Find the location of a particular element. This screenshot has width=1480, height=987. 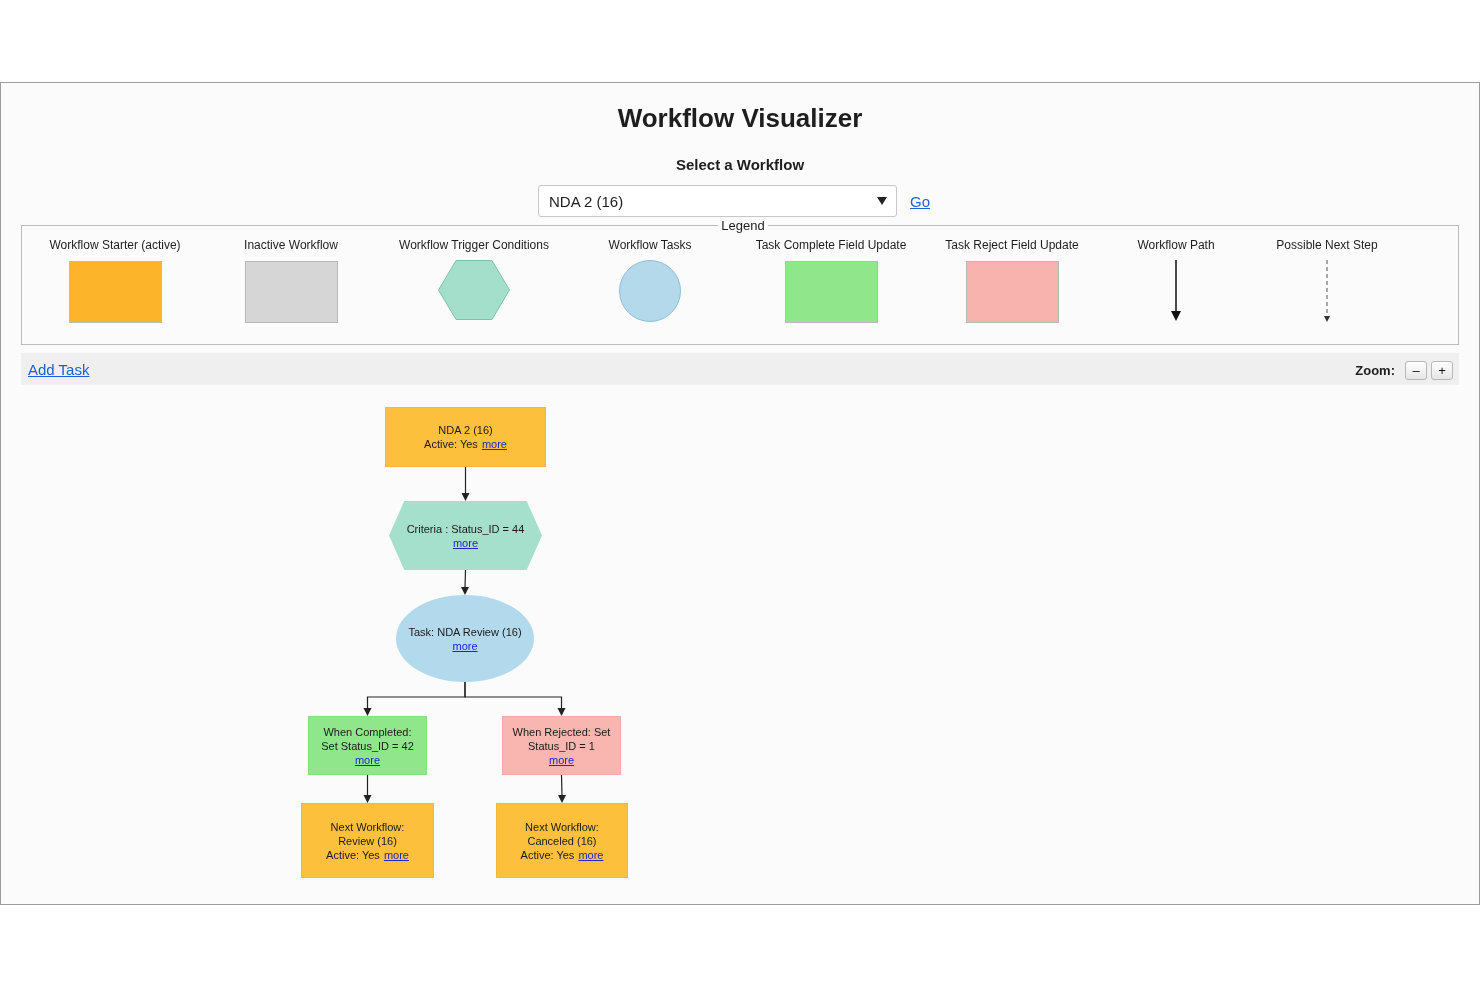

caret-icon is located at coordinates (882, 201).